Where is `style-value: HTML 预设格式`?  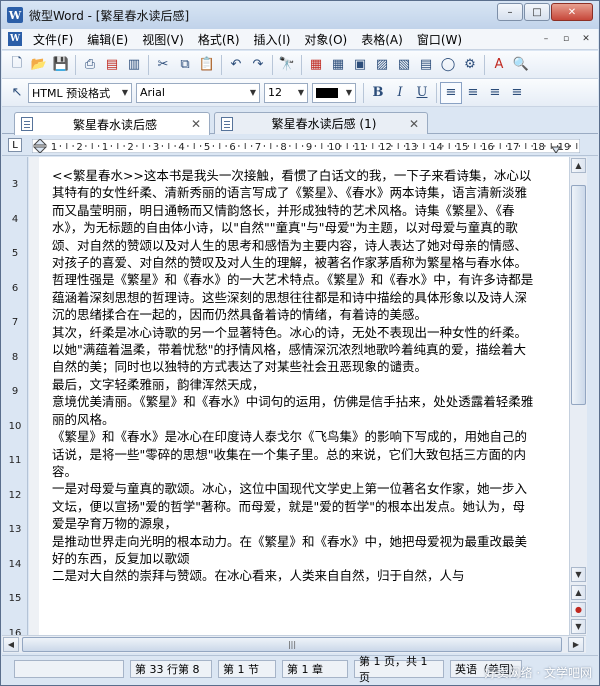
style-value: HTML 预设格式 is located at coordinates (71, 93).